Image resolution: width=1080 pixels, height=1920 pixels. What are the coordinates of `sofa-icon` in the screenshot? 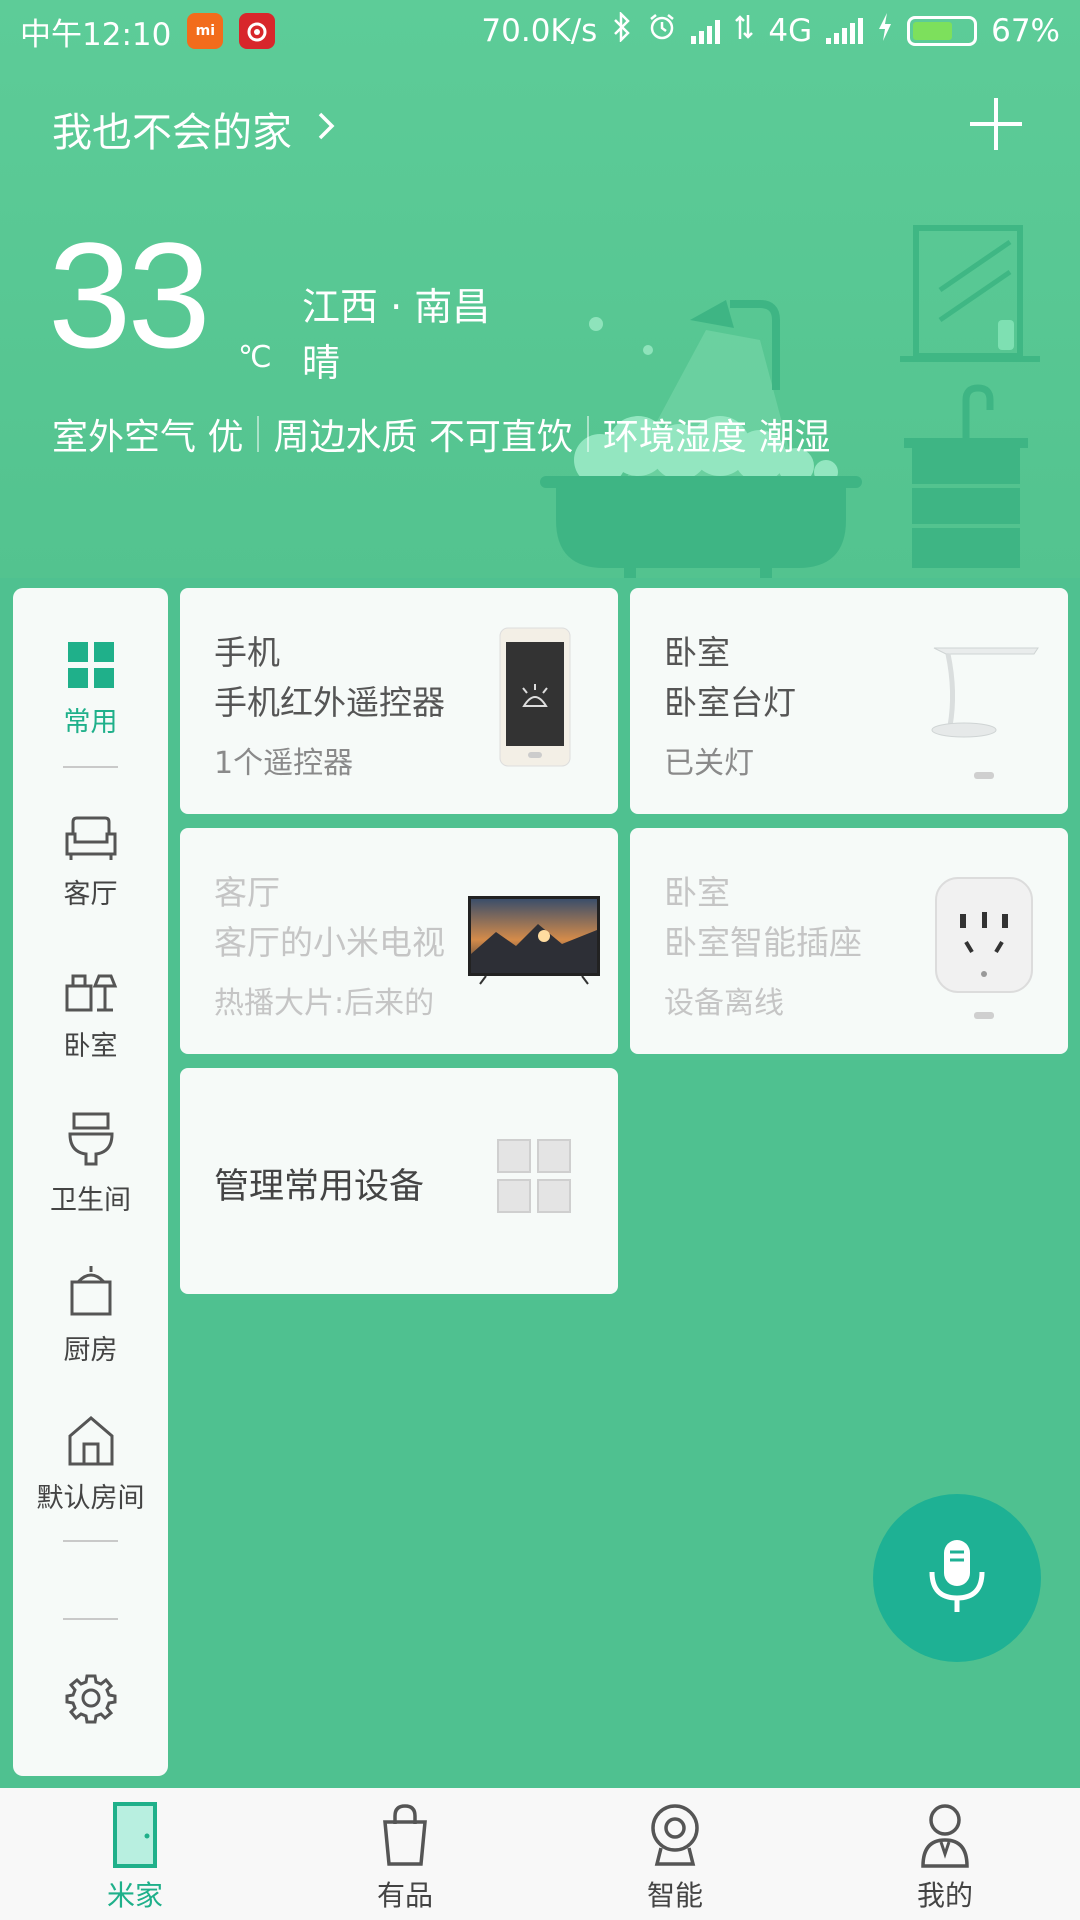 It's located at (90, 838).